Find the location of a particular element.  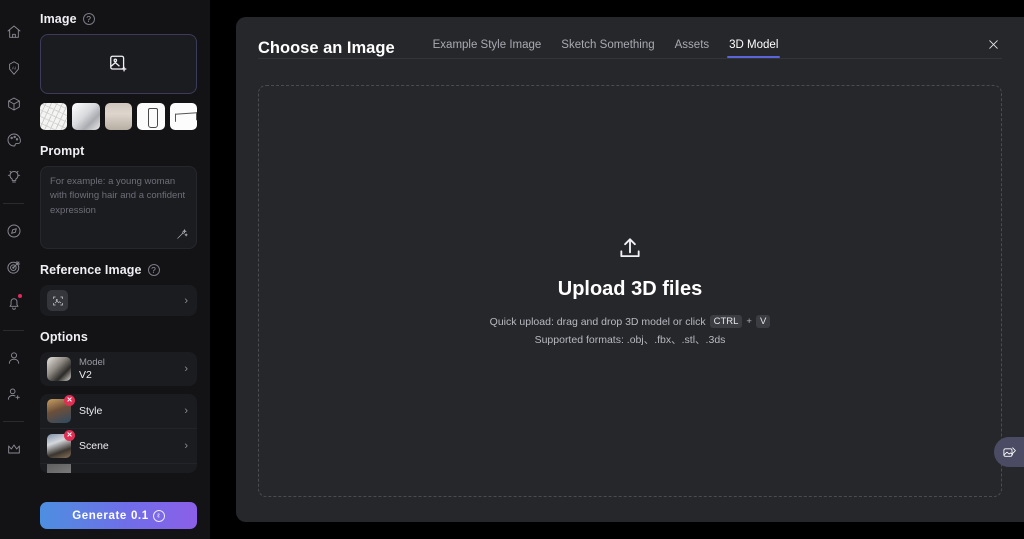

home-icon is located at coordinates (13, 32).